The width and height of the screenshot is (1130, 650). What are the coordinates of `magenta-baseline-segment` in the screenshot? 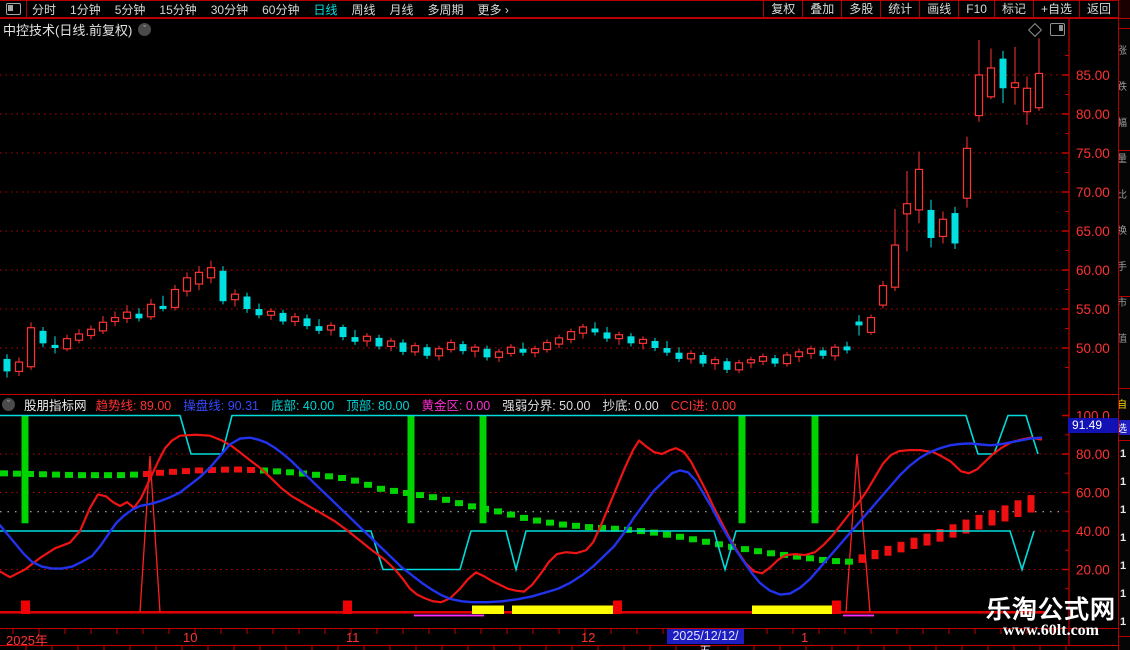 It's located at (449, 615).